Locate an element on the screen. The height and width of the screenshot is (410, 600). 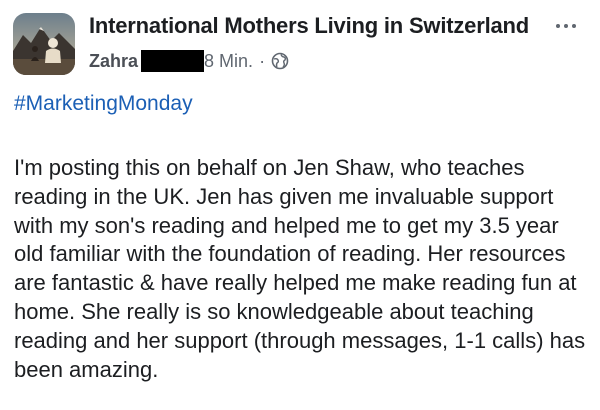
redacted-name-bar is located at coordinates (173, 61).